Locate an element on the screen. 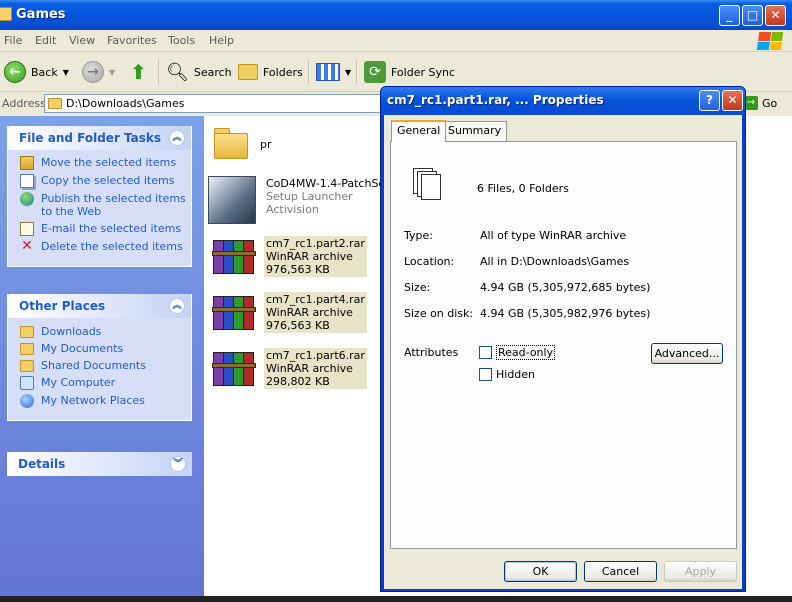 The height and width of the screenshot is (602, 792). maximize-button: □ is located at coordinates (752, 15).